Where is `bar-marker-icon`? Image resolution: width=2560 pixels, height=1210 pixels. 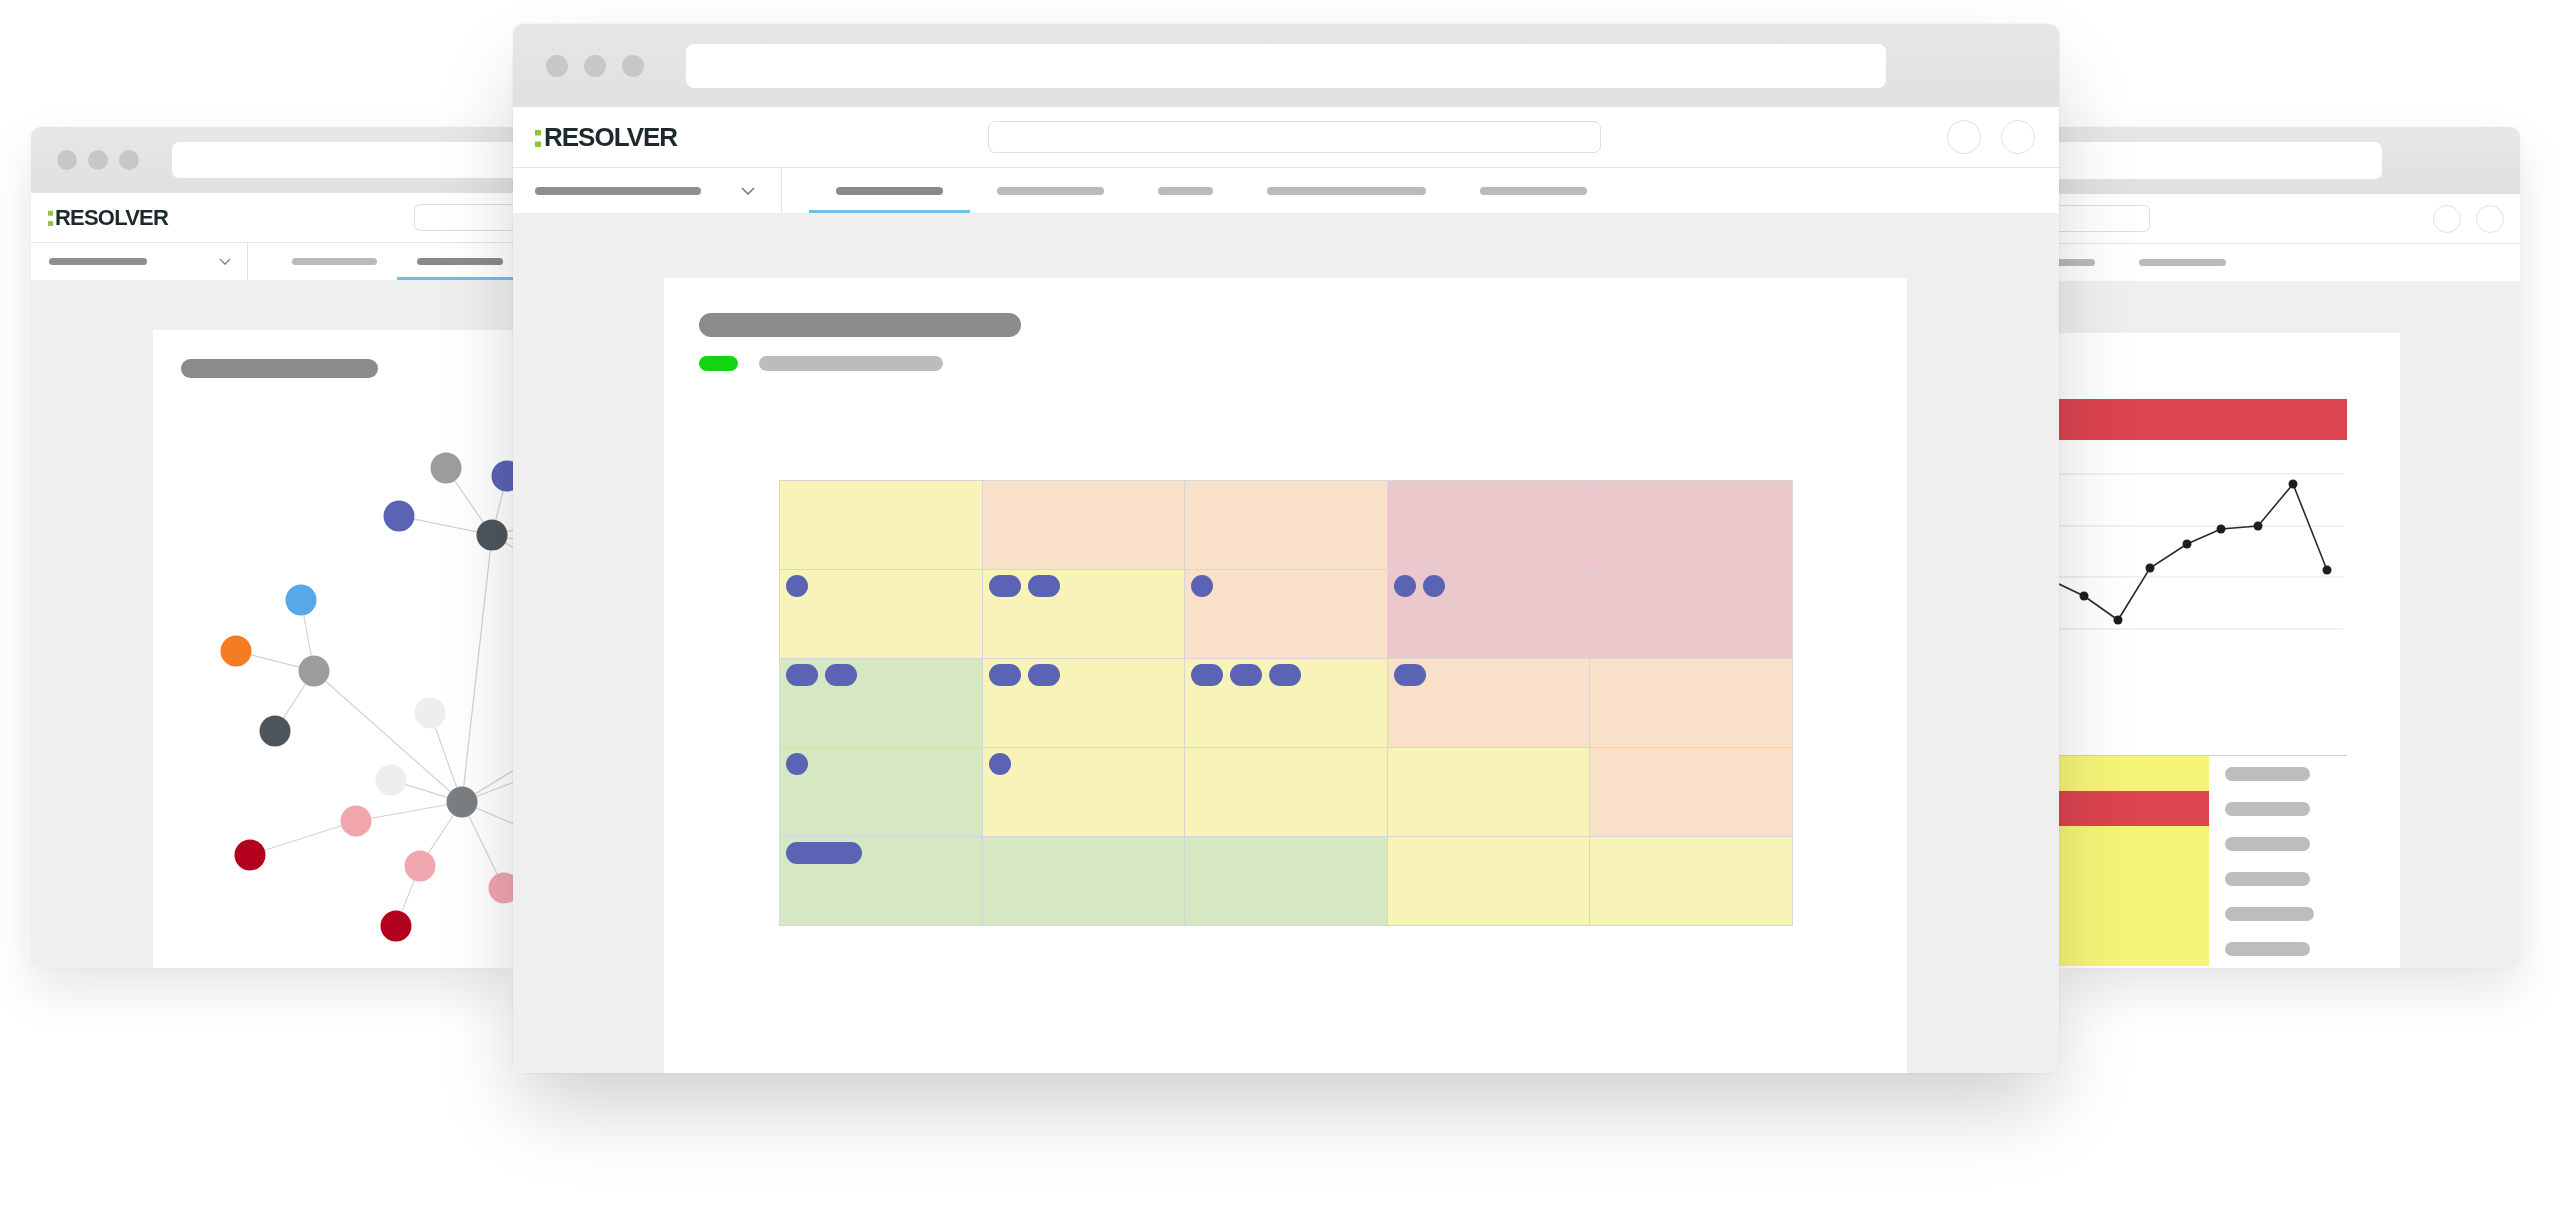
bar-marker-icon is located at coordinates (824, 853).